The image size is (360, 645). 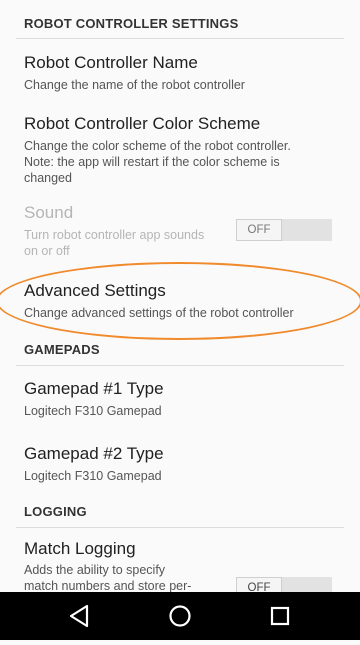 What do you see at coordinates (95, 290) in the screenshot?
I see `pref-title: Advanced Settings` at bounding box center [95, 290].